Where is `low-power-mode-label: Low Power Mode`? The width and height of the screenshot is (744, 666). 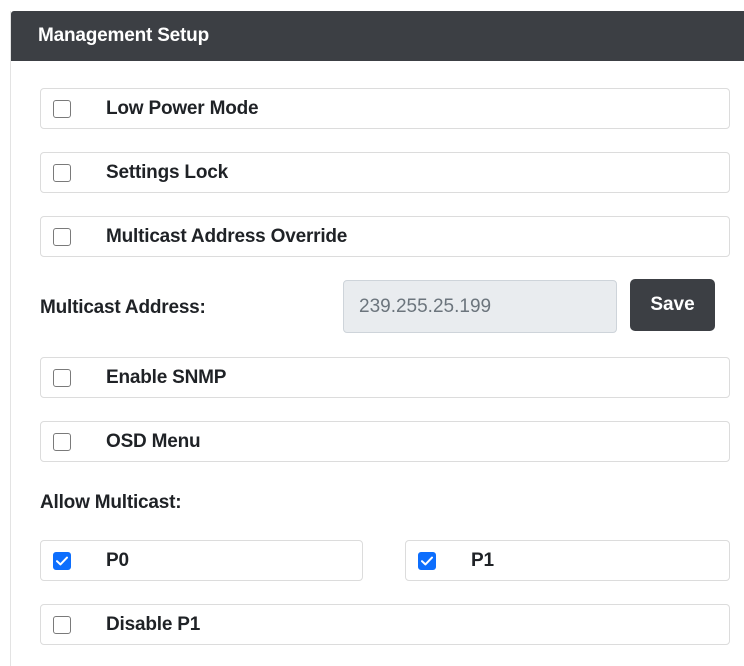
low-power-mode-label: Low Power Mode is located at coordinates (182, 108).